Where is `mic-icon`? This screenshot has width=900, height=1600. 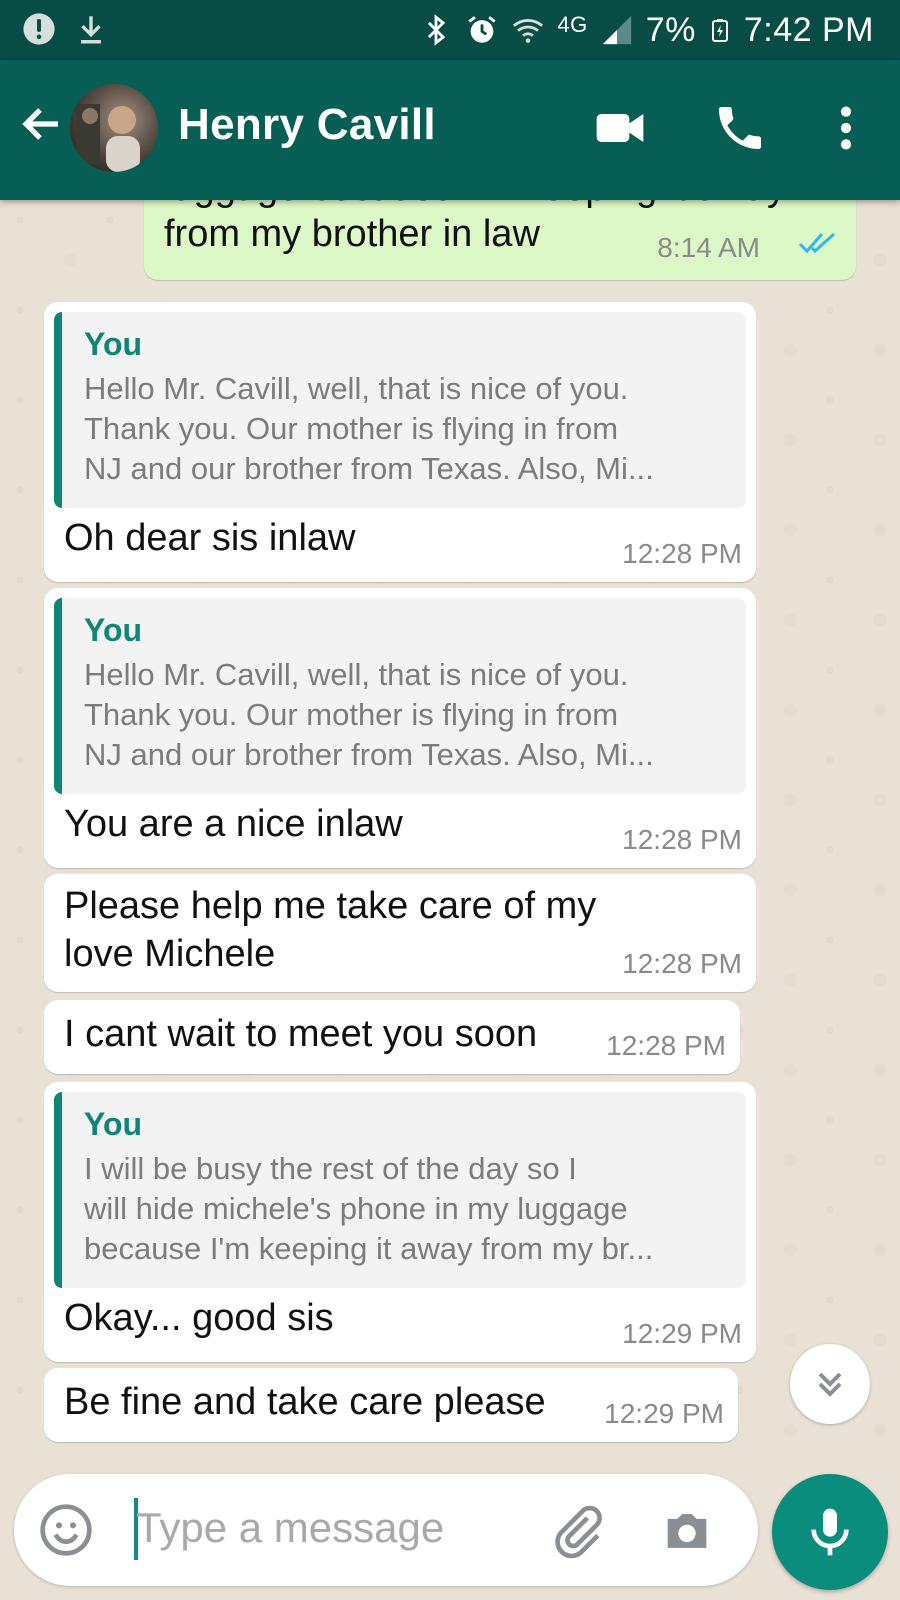
mic-icon is located at coordinates (830, 1532).